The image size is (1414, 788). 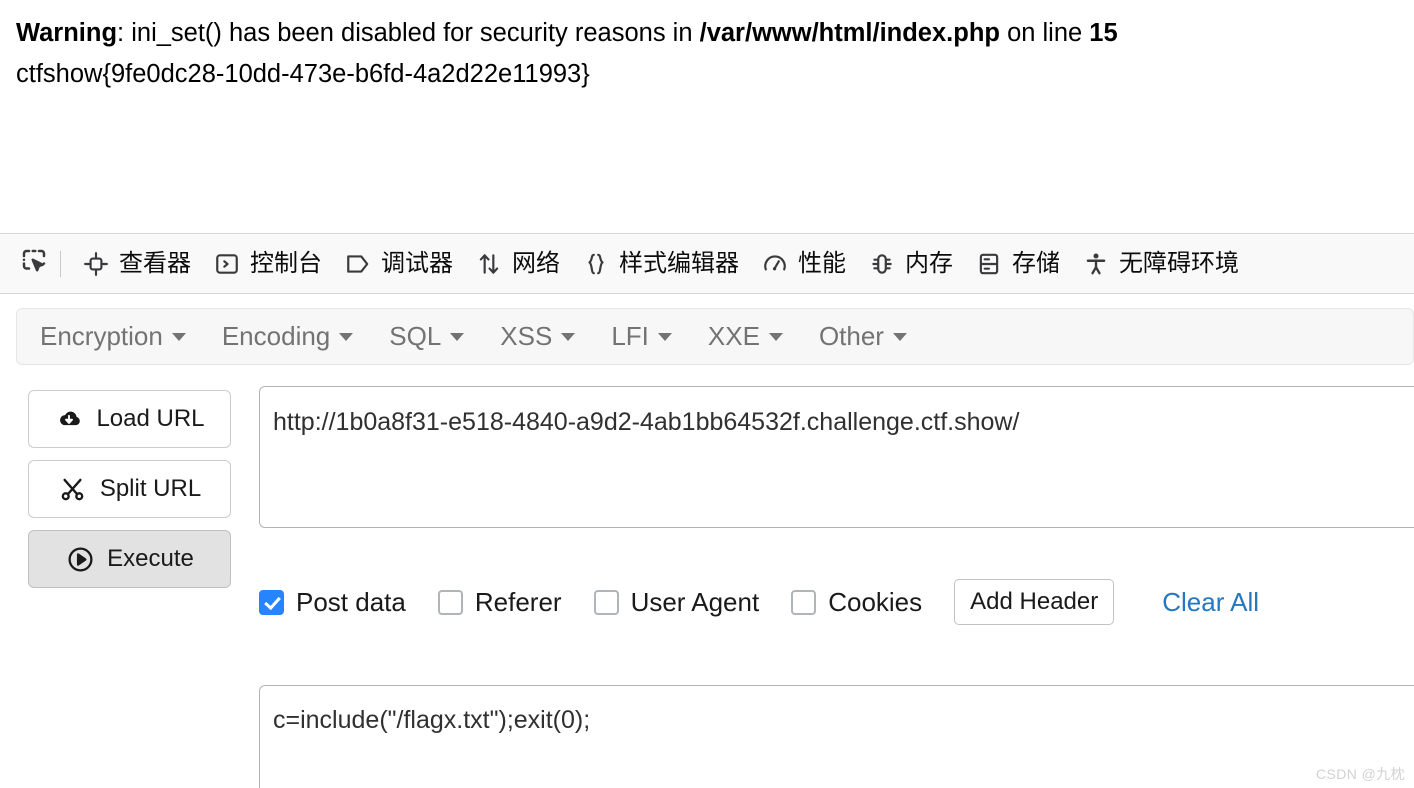 I want to click on split-url-button-label: Split URL, so click(x=150, y=488).